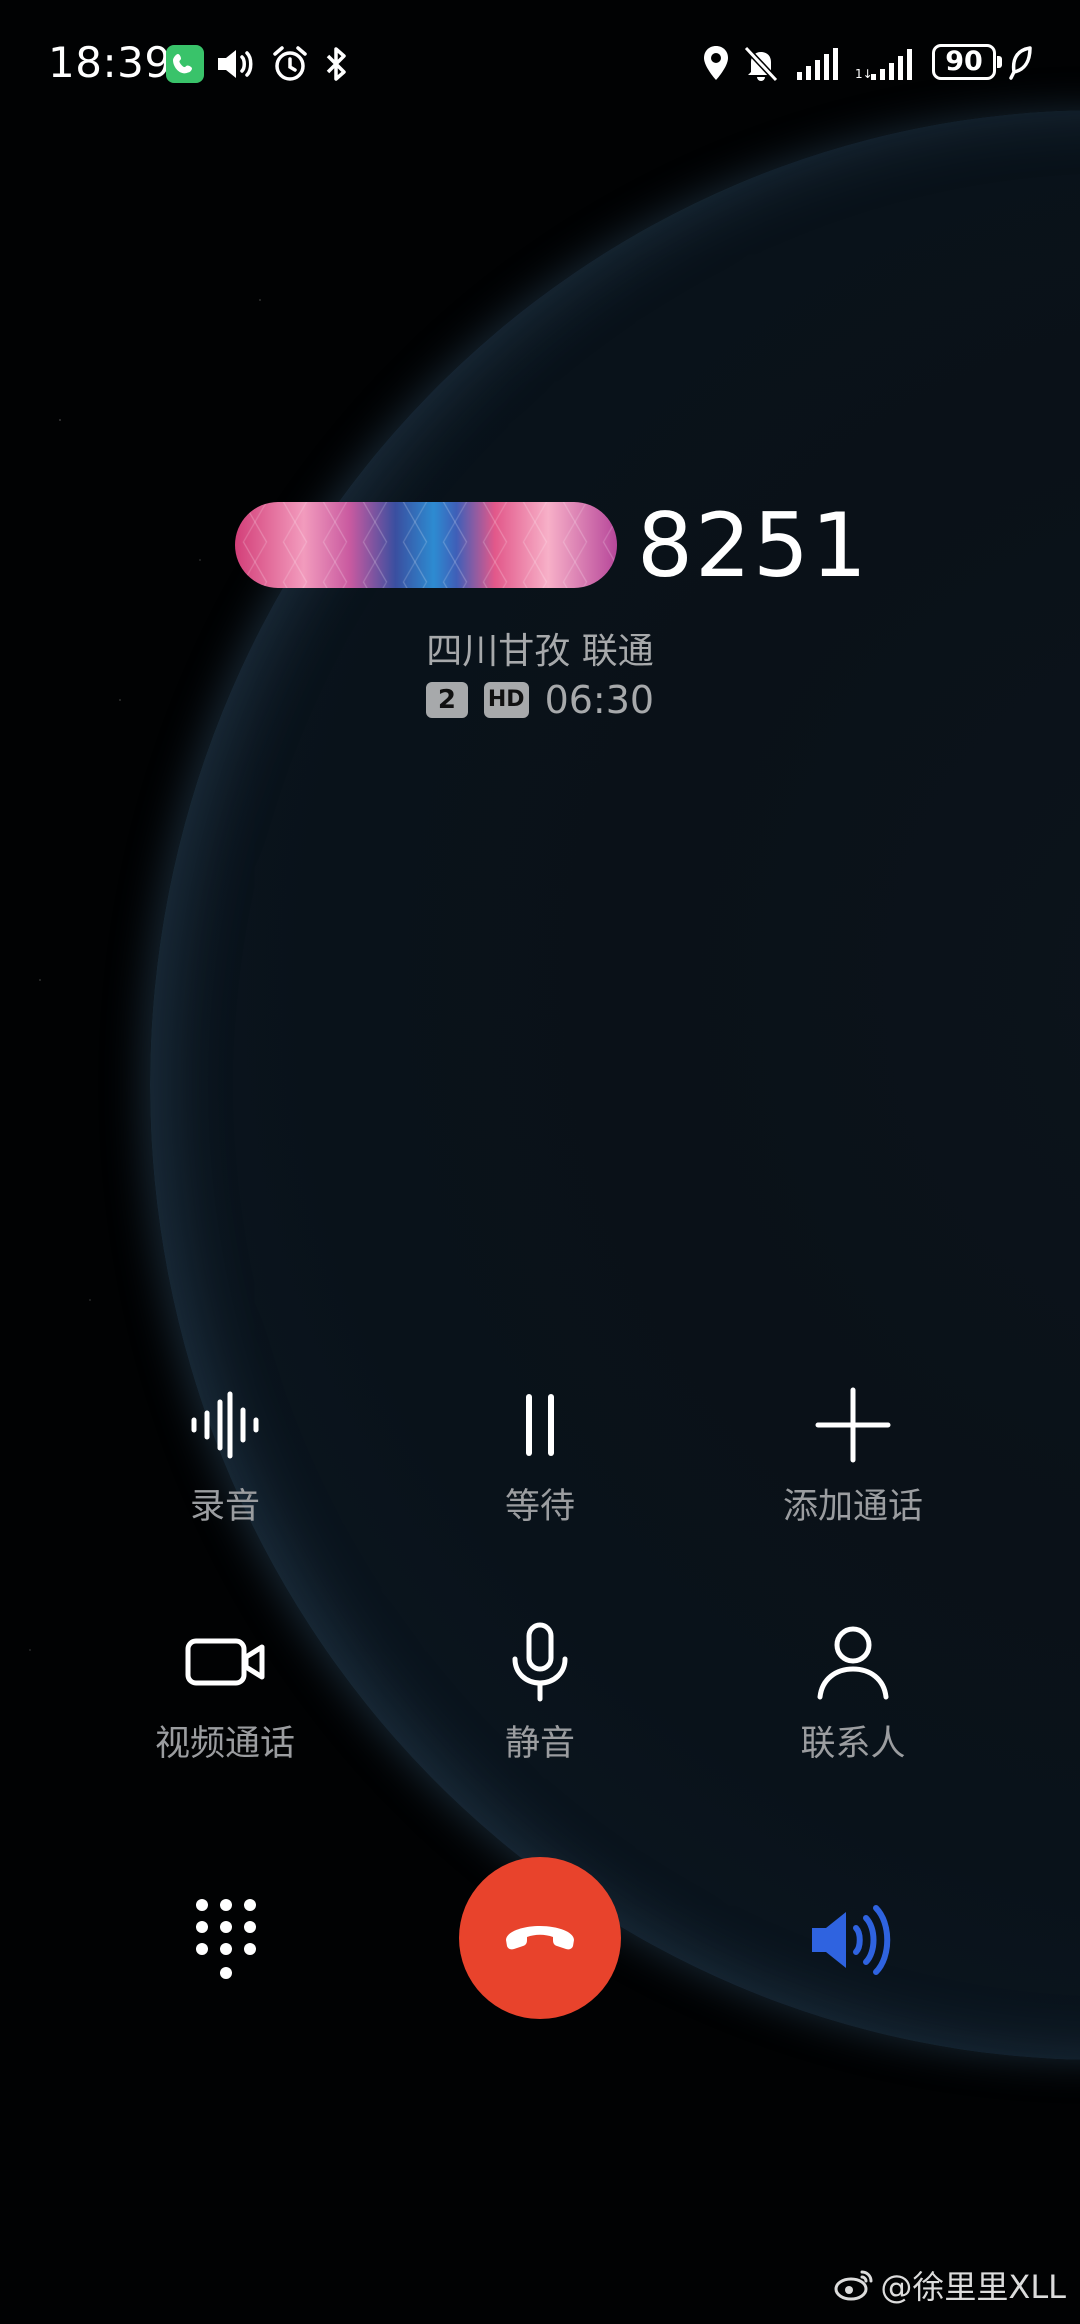 The width and height of the screenshot is (1080, 2324). What do you see at coordinates (224, 1744) in the screenshot?
I see `video-call-label: 视频通话` at bounding box center [224, 1744].